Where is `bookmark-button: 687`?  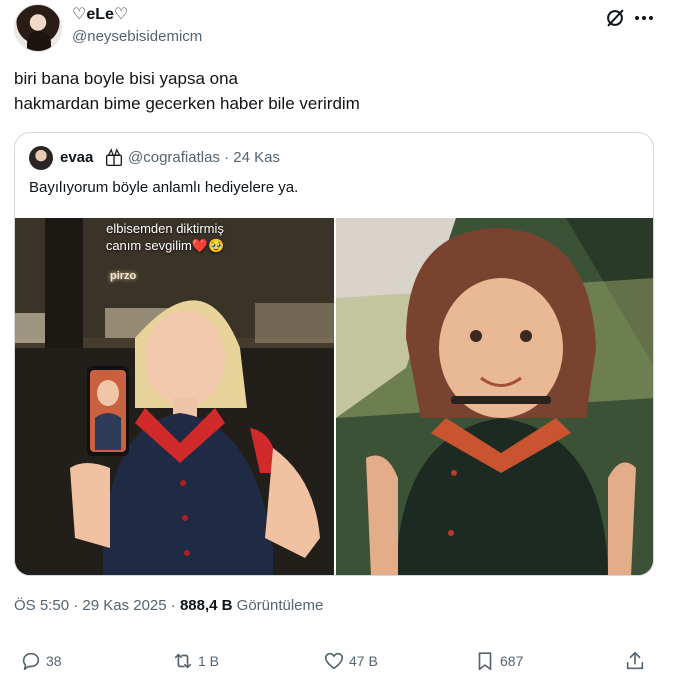
bookmark-button: 687 is located at coordinates (498, 661).